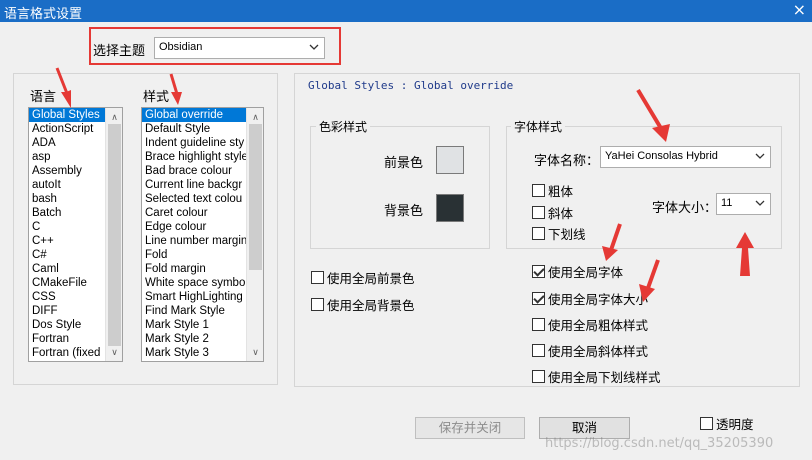 The height and width of the screenshot is (460, 812). Describe the element at coordinates (119, 51) in the screenshot. I see `theme-label: 选择主题` at that location.